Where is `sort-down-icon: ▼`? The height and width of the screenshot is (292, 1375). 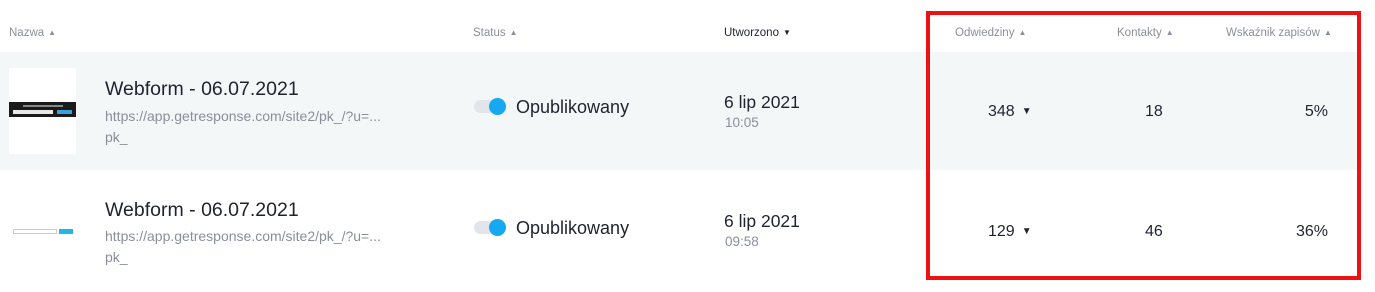
sort-down-icon: ▼ is located at coordinates (786, 32).